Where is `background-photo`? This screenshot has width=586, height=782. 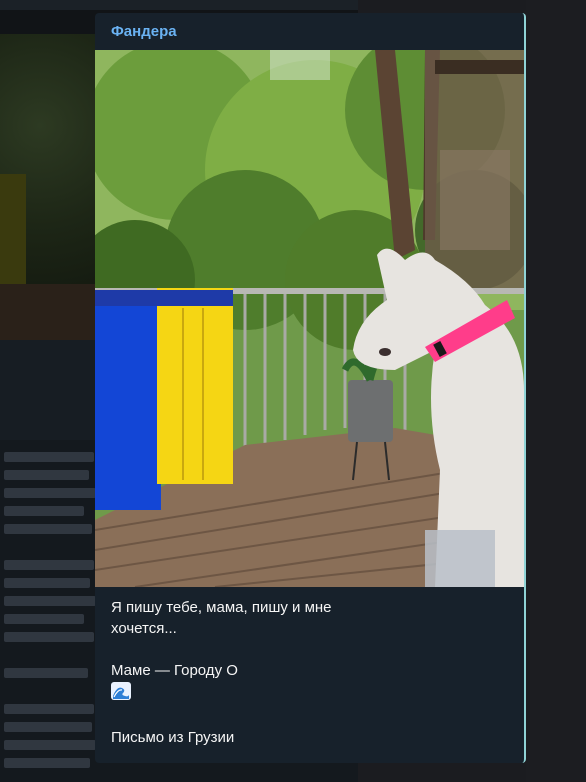
background-photo is located at coordinates (50, 204).